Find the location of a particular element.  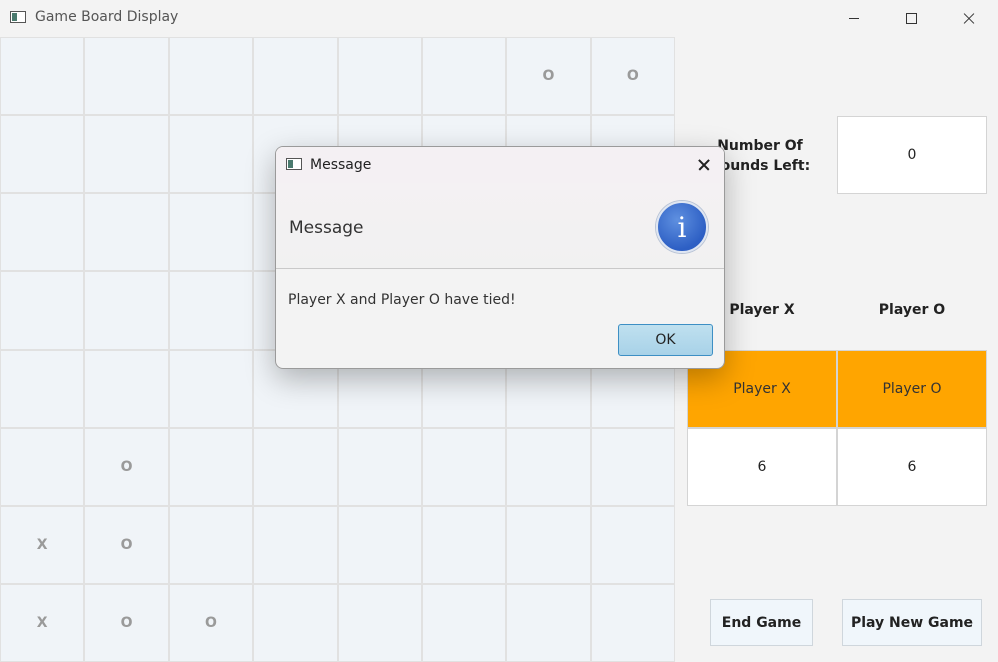

window-title: Game Board Display is located at coordinates (107, 17).